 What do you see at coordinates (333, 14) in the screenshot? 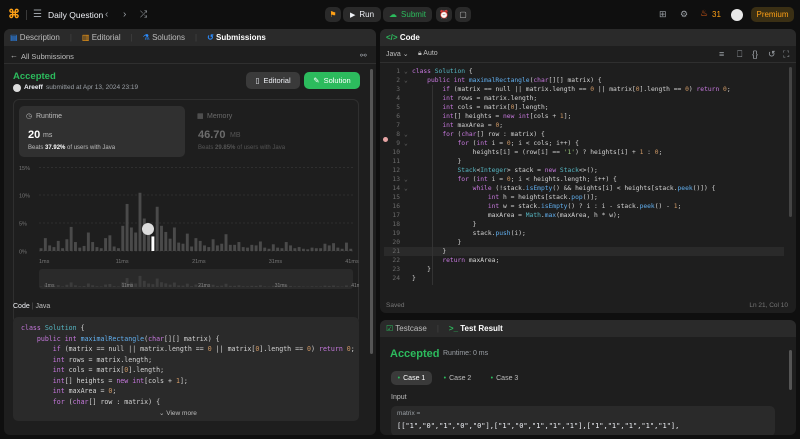
I see `debug-button: ⚑` at bounding box center [333, 14].